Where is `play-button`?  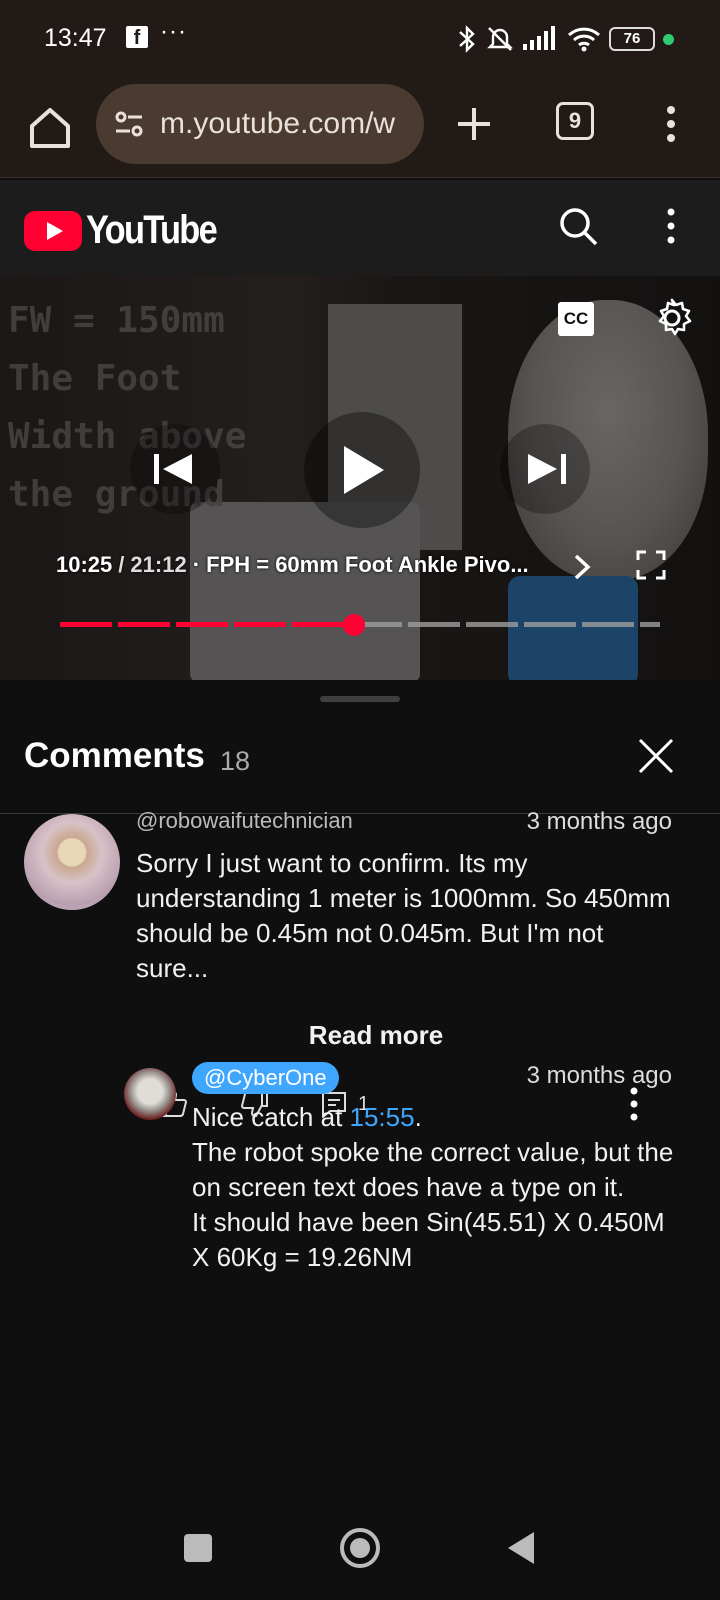
play-button is located at coordinates (362, 470).